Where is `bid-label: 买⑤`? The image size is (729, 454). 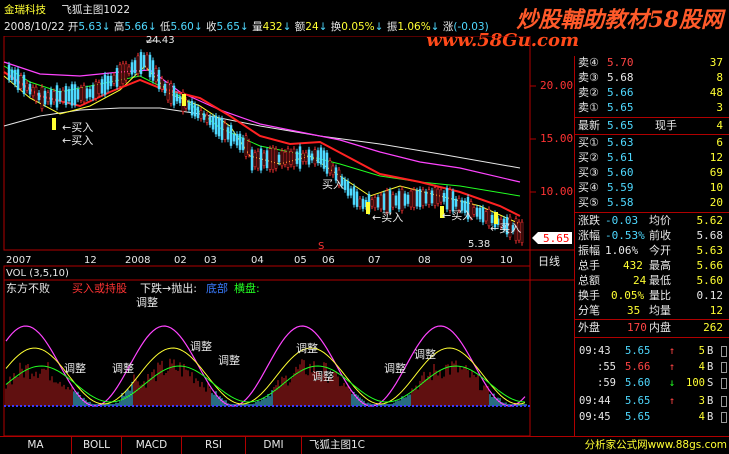
bid-label: 买⑤ is located at coordinates (588, 202).